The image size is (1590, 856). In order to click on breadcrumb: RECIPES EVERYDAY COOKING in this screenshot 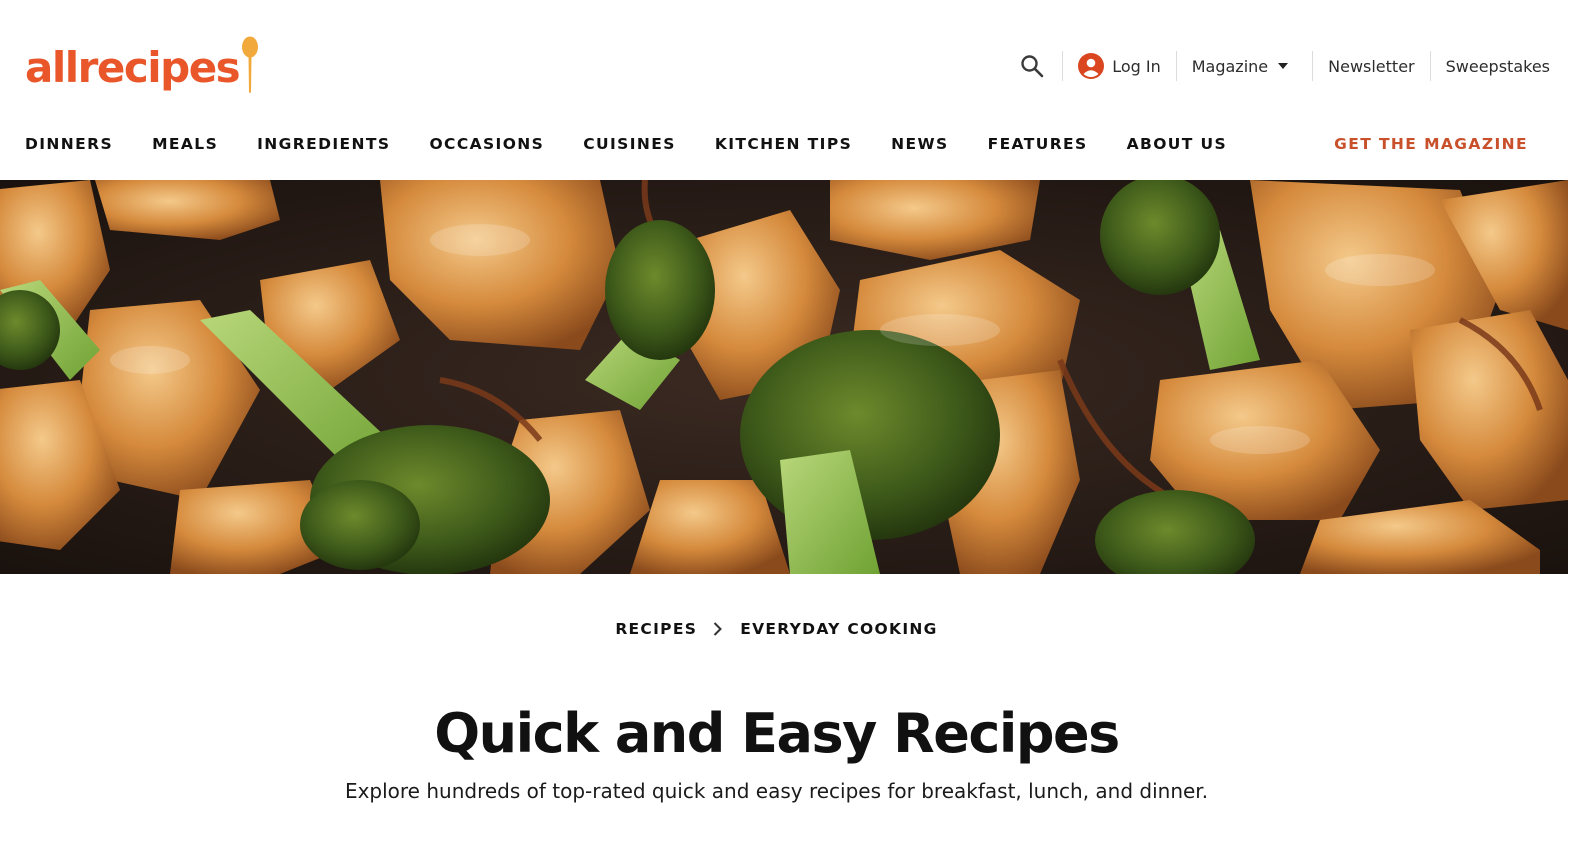, I will do `click(776, 629)`.